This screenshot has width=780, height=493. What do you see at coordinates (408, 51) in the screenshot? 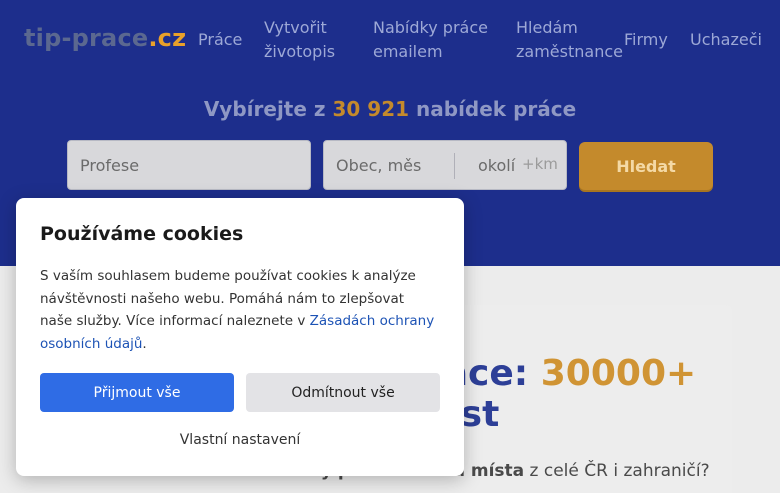
I see `nav-label: emailem` at bounding box center [408, 51].